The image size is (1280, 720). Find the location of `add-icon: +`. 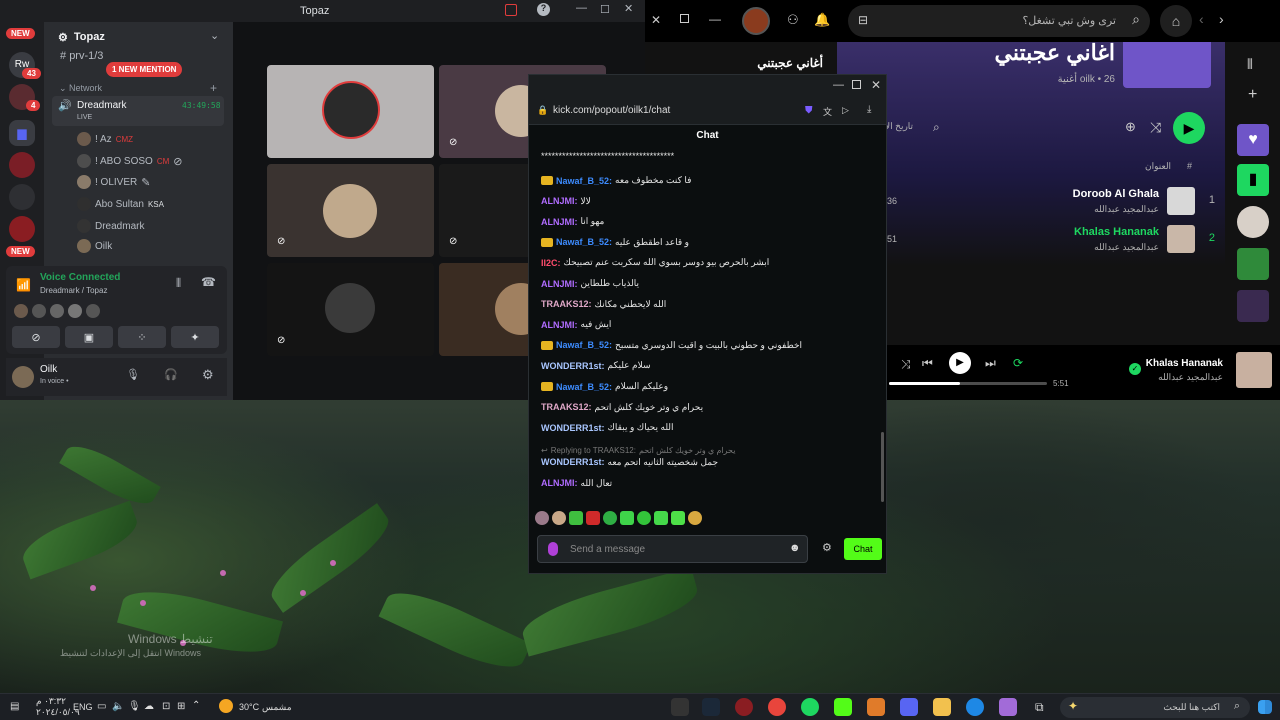

add-icon: + is located at coordinates (1252, 95).